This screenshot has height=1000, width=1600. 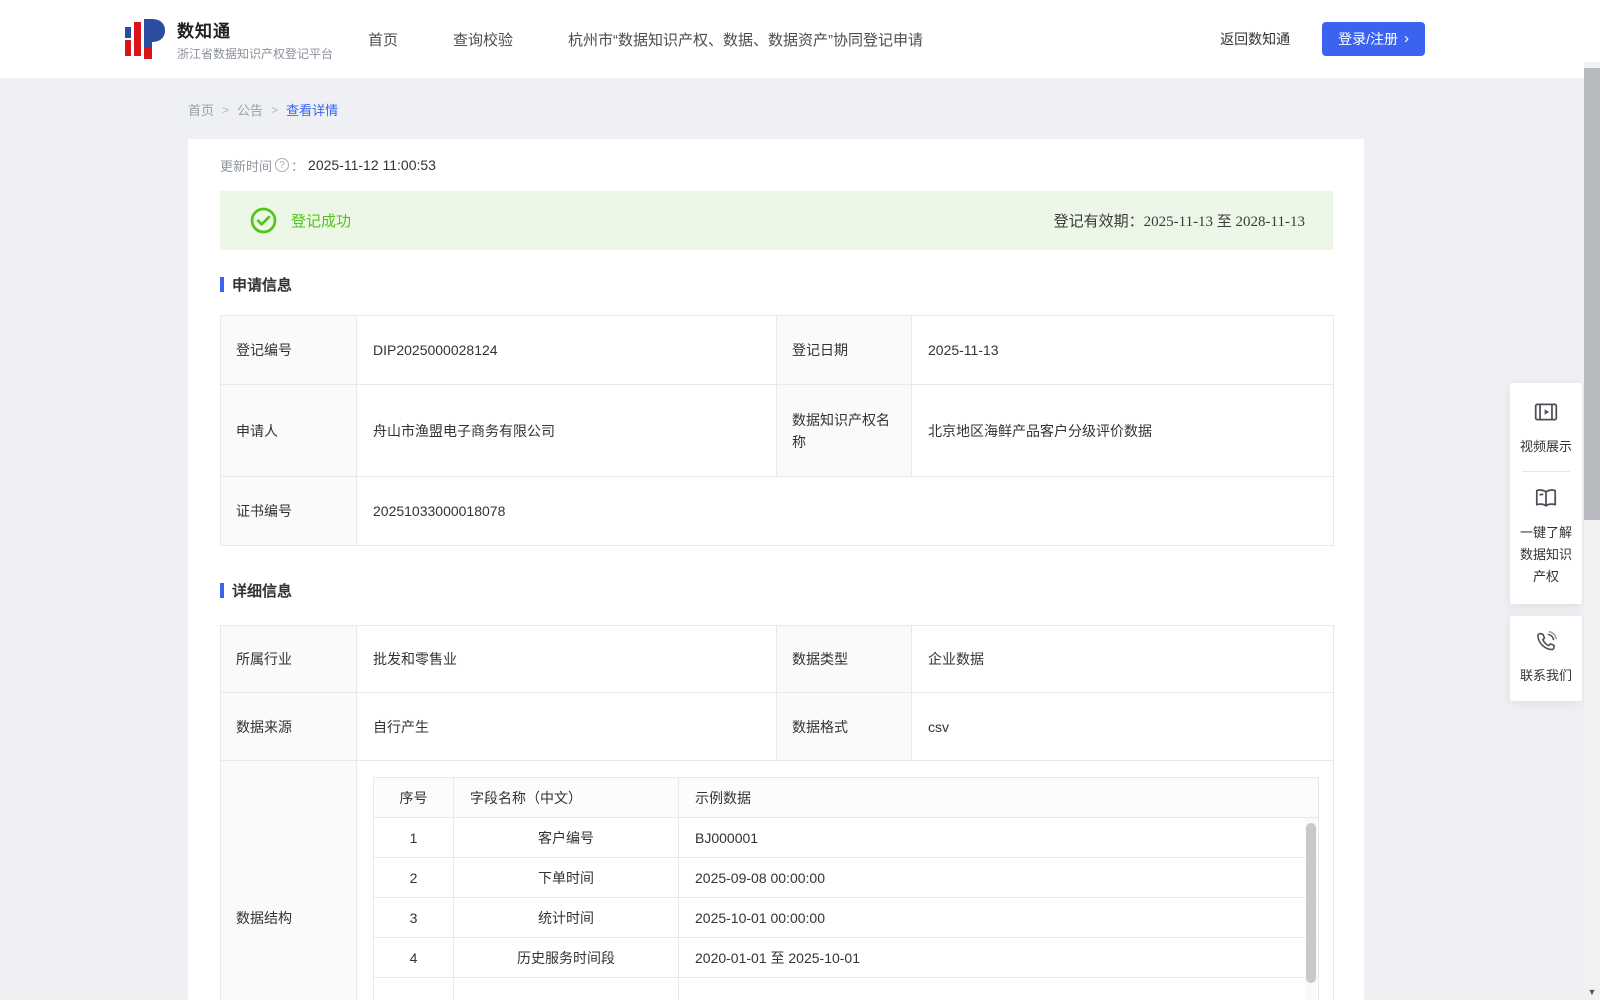 What do you see at coordinates (1546, 428) in the screenshot?
I see `video-widget: 视频展示` at bounding box center [1546, 428].